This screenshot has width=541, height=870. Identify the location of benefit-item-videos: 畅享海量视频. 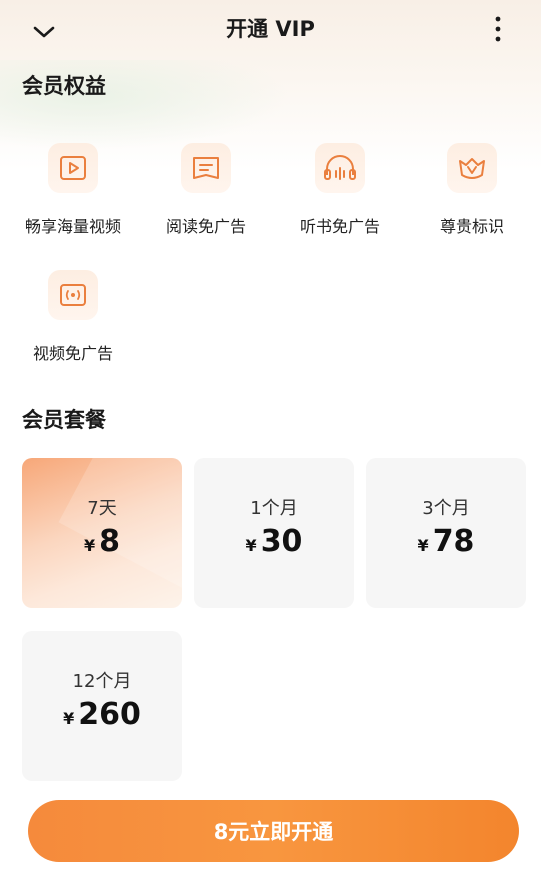
(73, 190).